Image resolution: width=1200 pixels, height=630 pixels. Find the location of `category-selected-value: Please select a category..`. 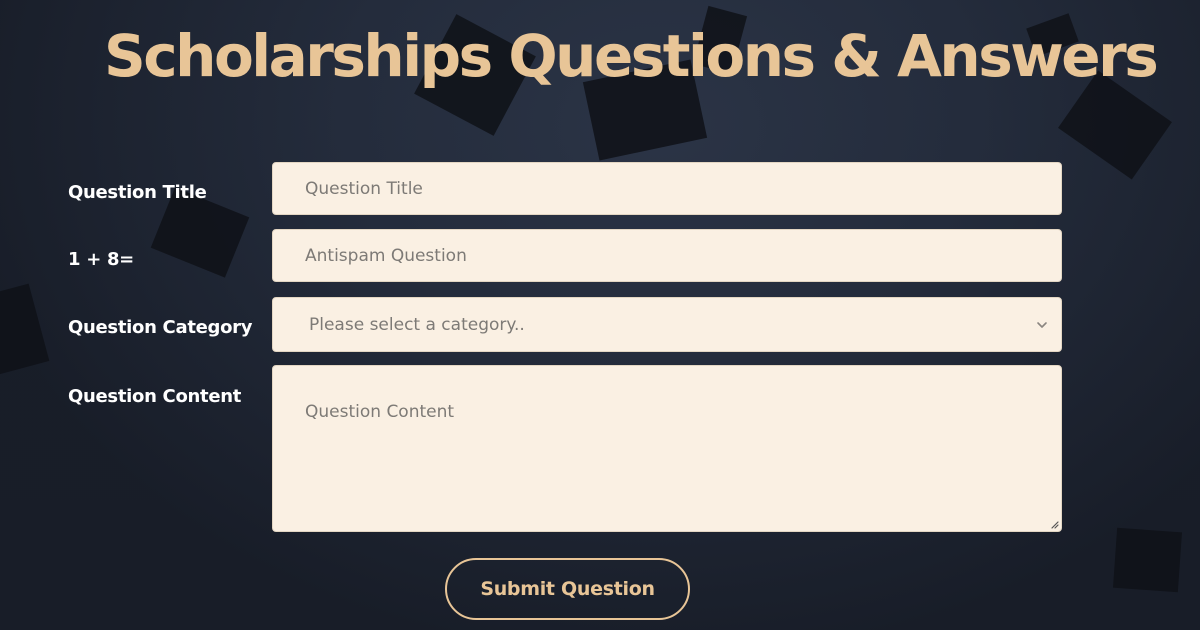

category-selected-value: Please select a category.. is located at coordinates (417, 324).